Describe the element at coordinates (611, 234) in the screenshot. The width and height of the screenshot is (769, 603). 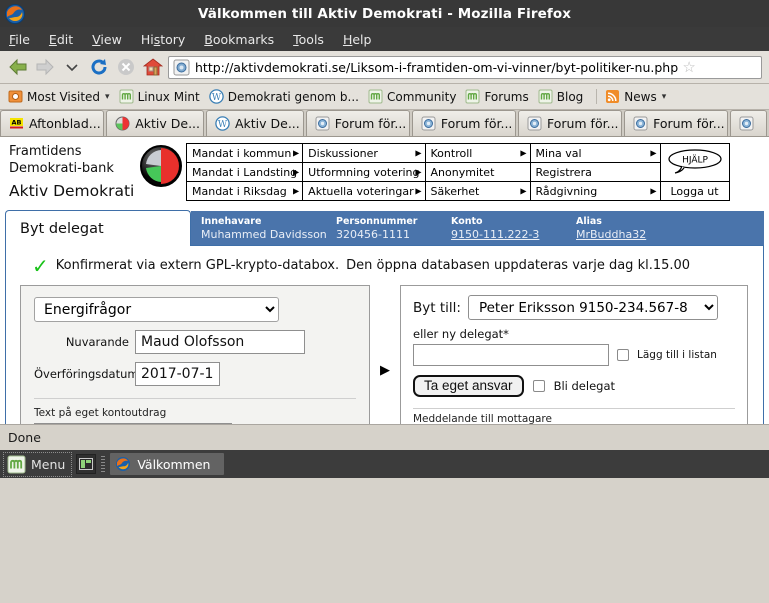
I see `field-value: MrBuddha32` at that location.